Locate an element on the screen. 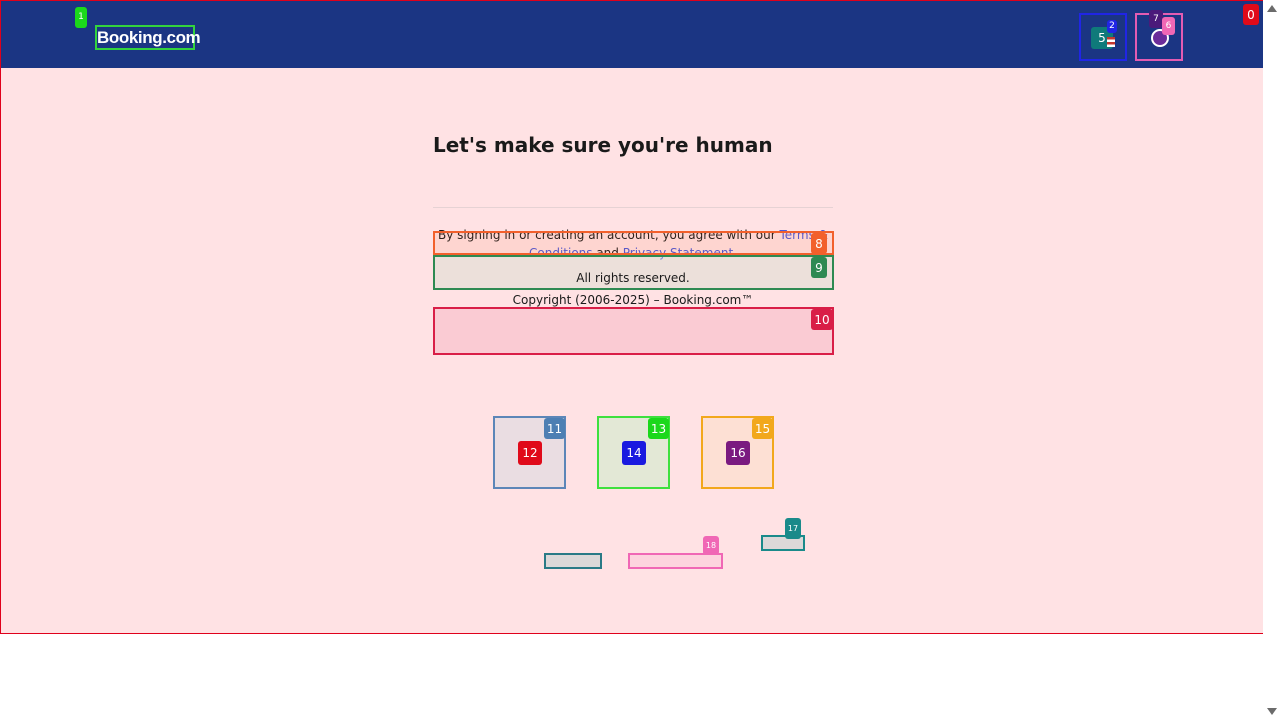  rights-text: All rights reserved. is located at coordinates (633, 278).